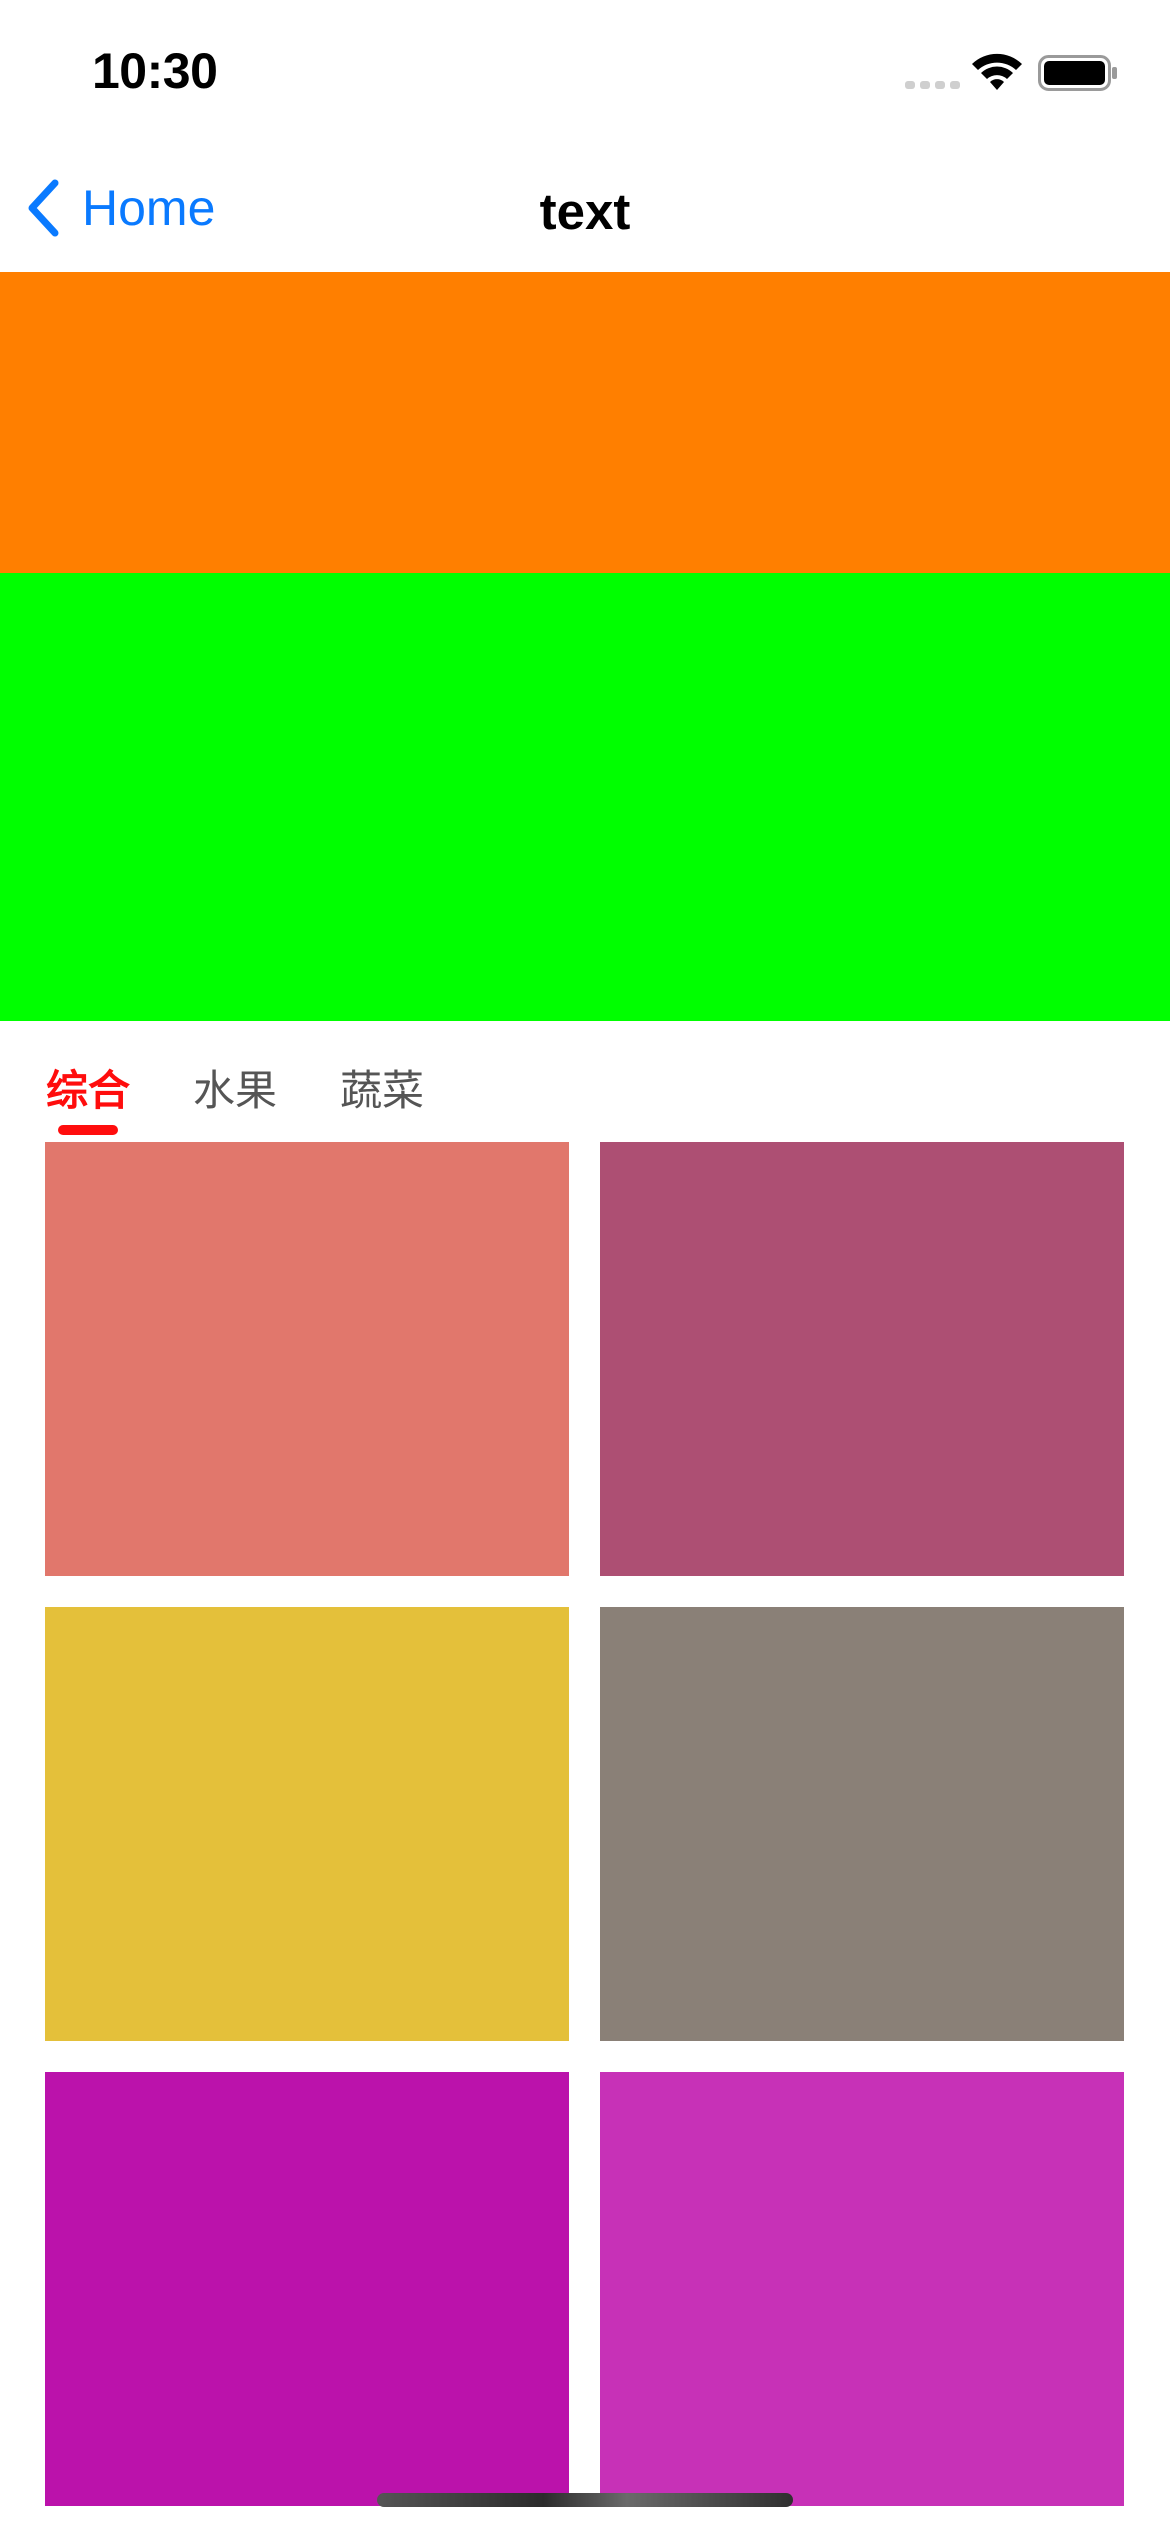 This screenshot has height=2532, width=1170. Describe the element at coordinates (155, 71) in the screenshot. I see `status-time: 10:30` at that location.